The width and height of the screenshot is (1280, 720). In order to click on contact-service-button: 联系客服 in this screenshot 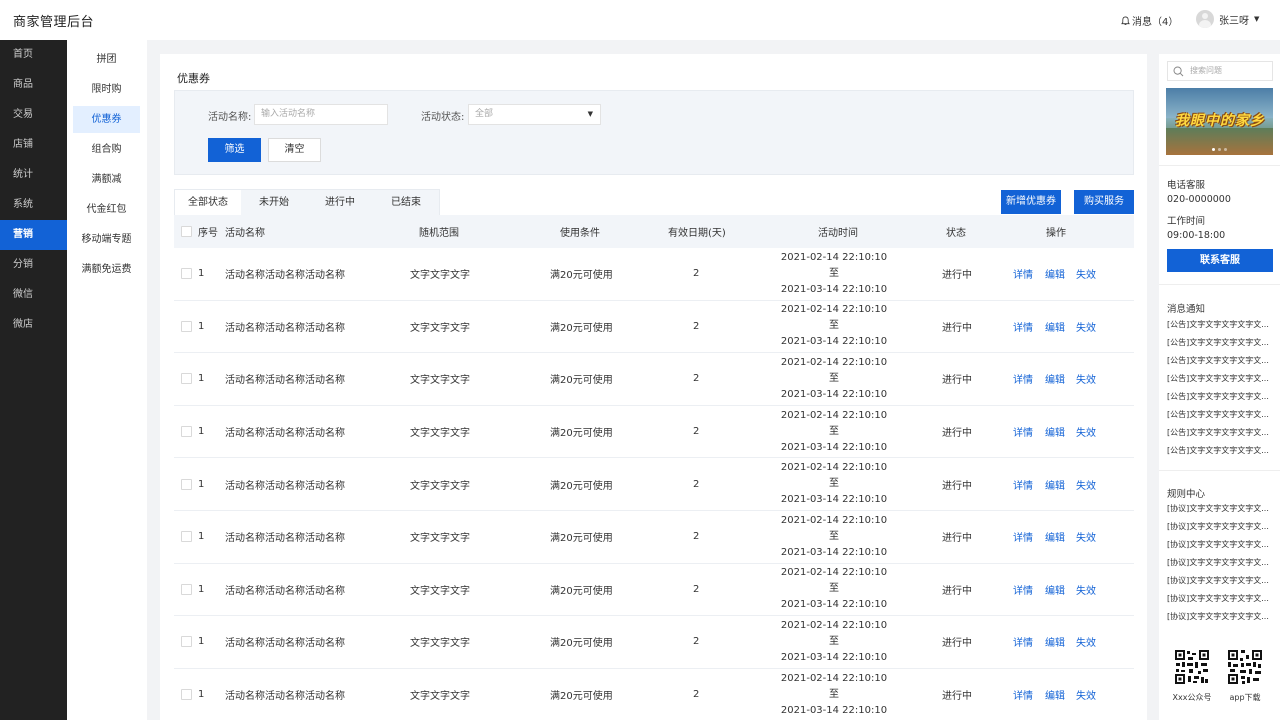, I will do `click(1220, 260)`.